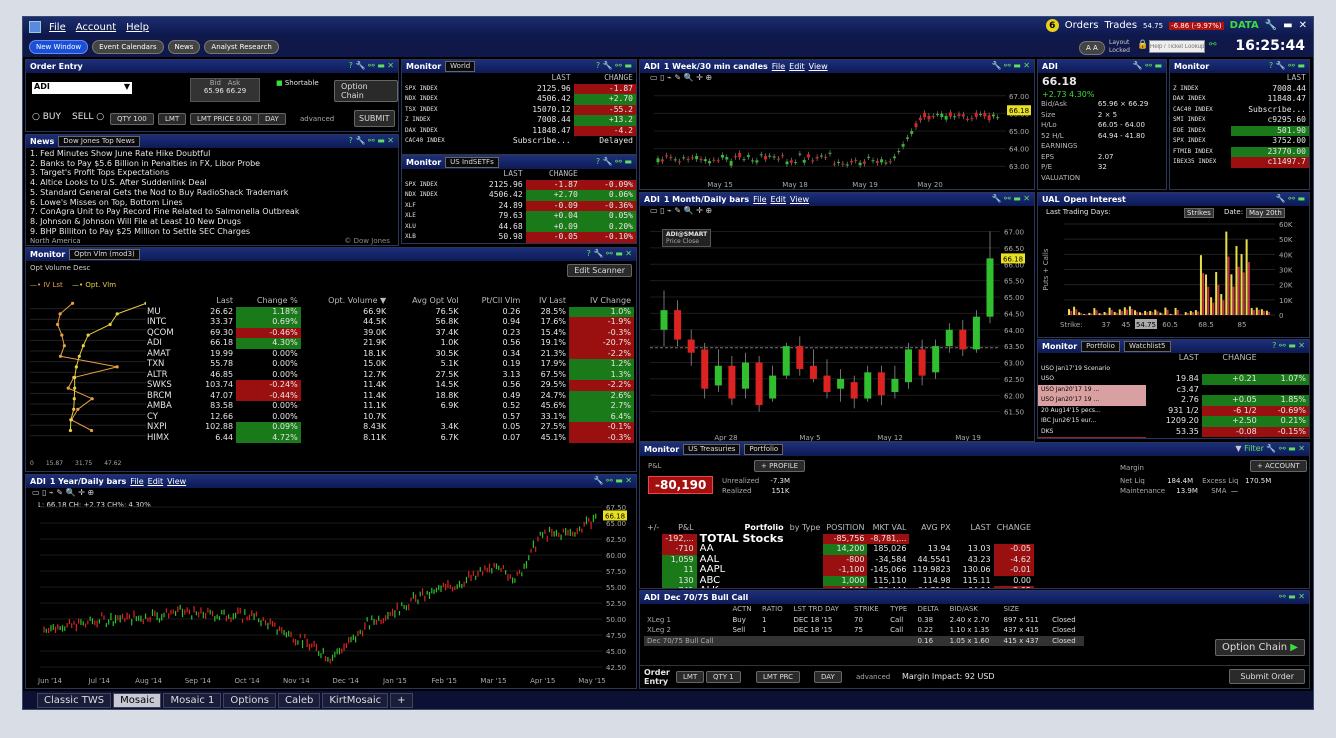 The height and width of the screenshot is (738, 1336). I want to click on filter-button: ▼ Filter 🔧 ⚯ ▬ ✕, so click(1270, 448).